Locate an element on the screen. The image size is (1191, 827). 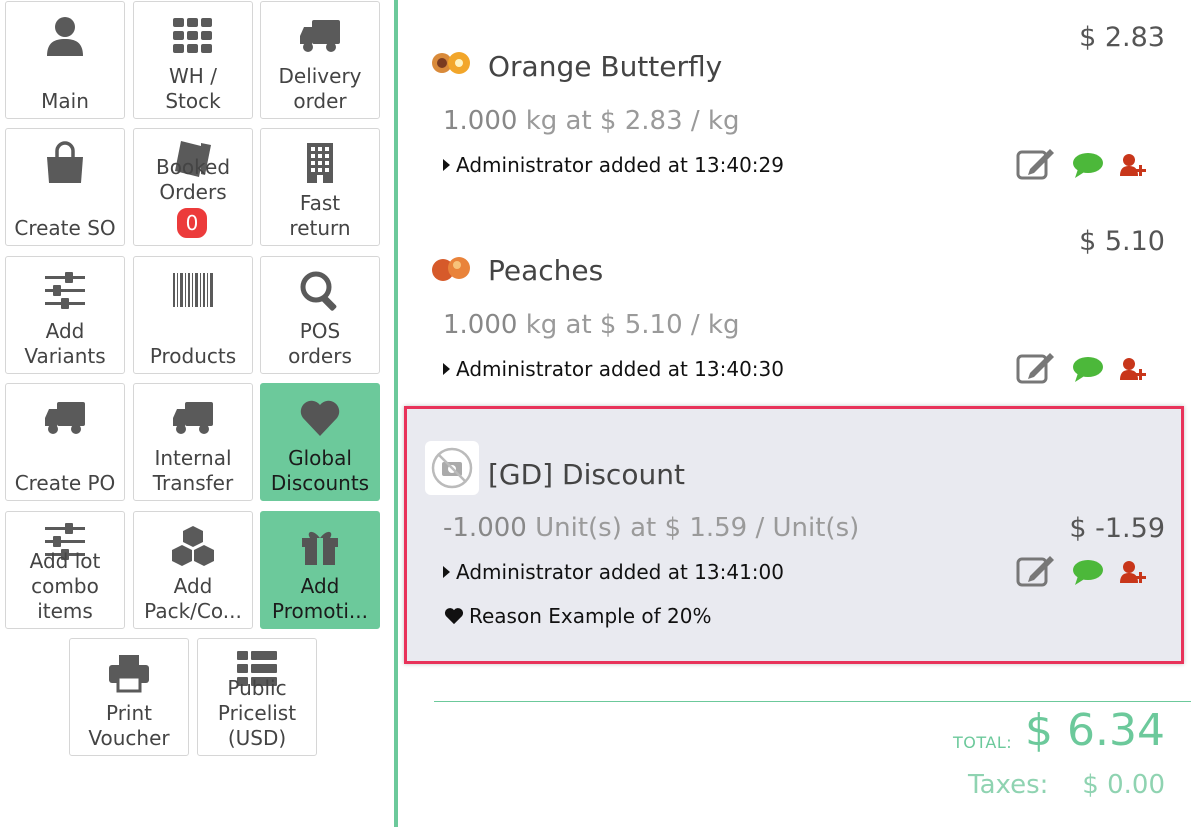
products-button: Products is located at coordinates (193, 315).